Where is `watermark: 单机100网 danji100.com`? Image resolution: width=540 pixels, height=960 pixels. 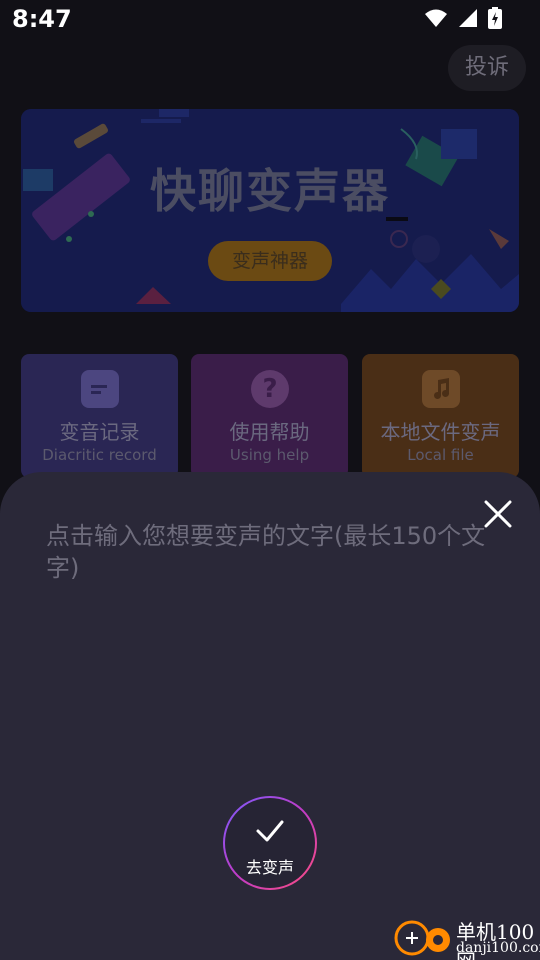
watermark: 单机100网 danji100.com is located at coordinates (464, 937).